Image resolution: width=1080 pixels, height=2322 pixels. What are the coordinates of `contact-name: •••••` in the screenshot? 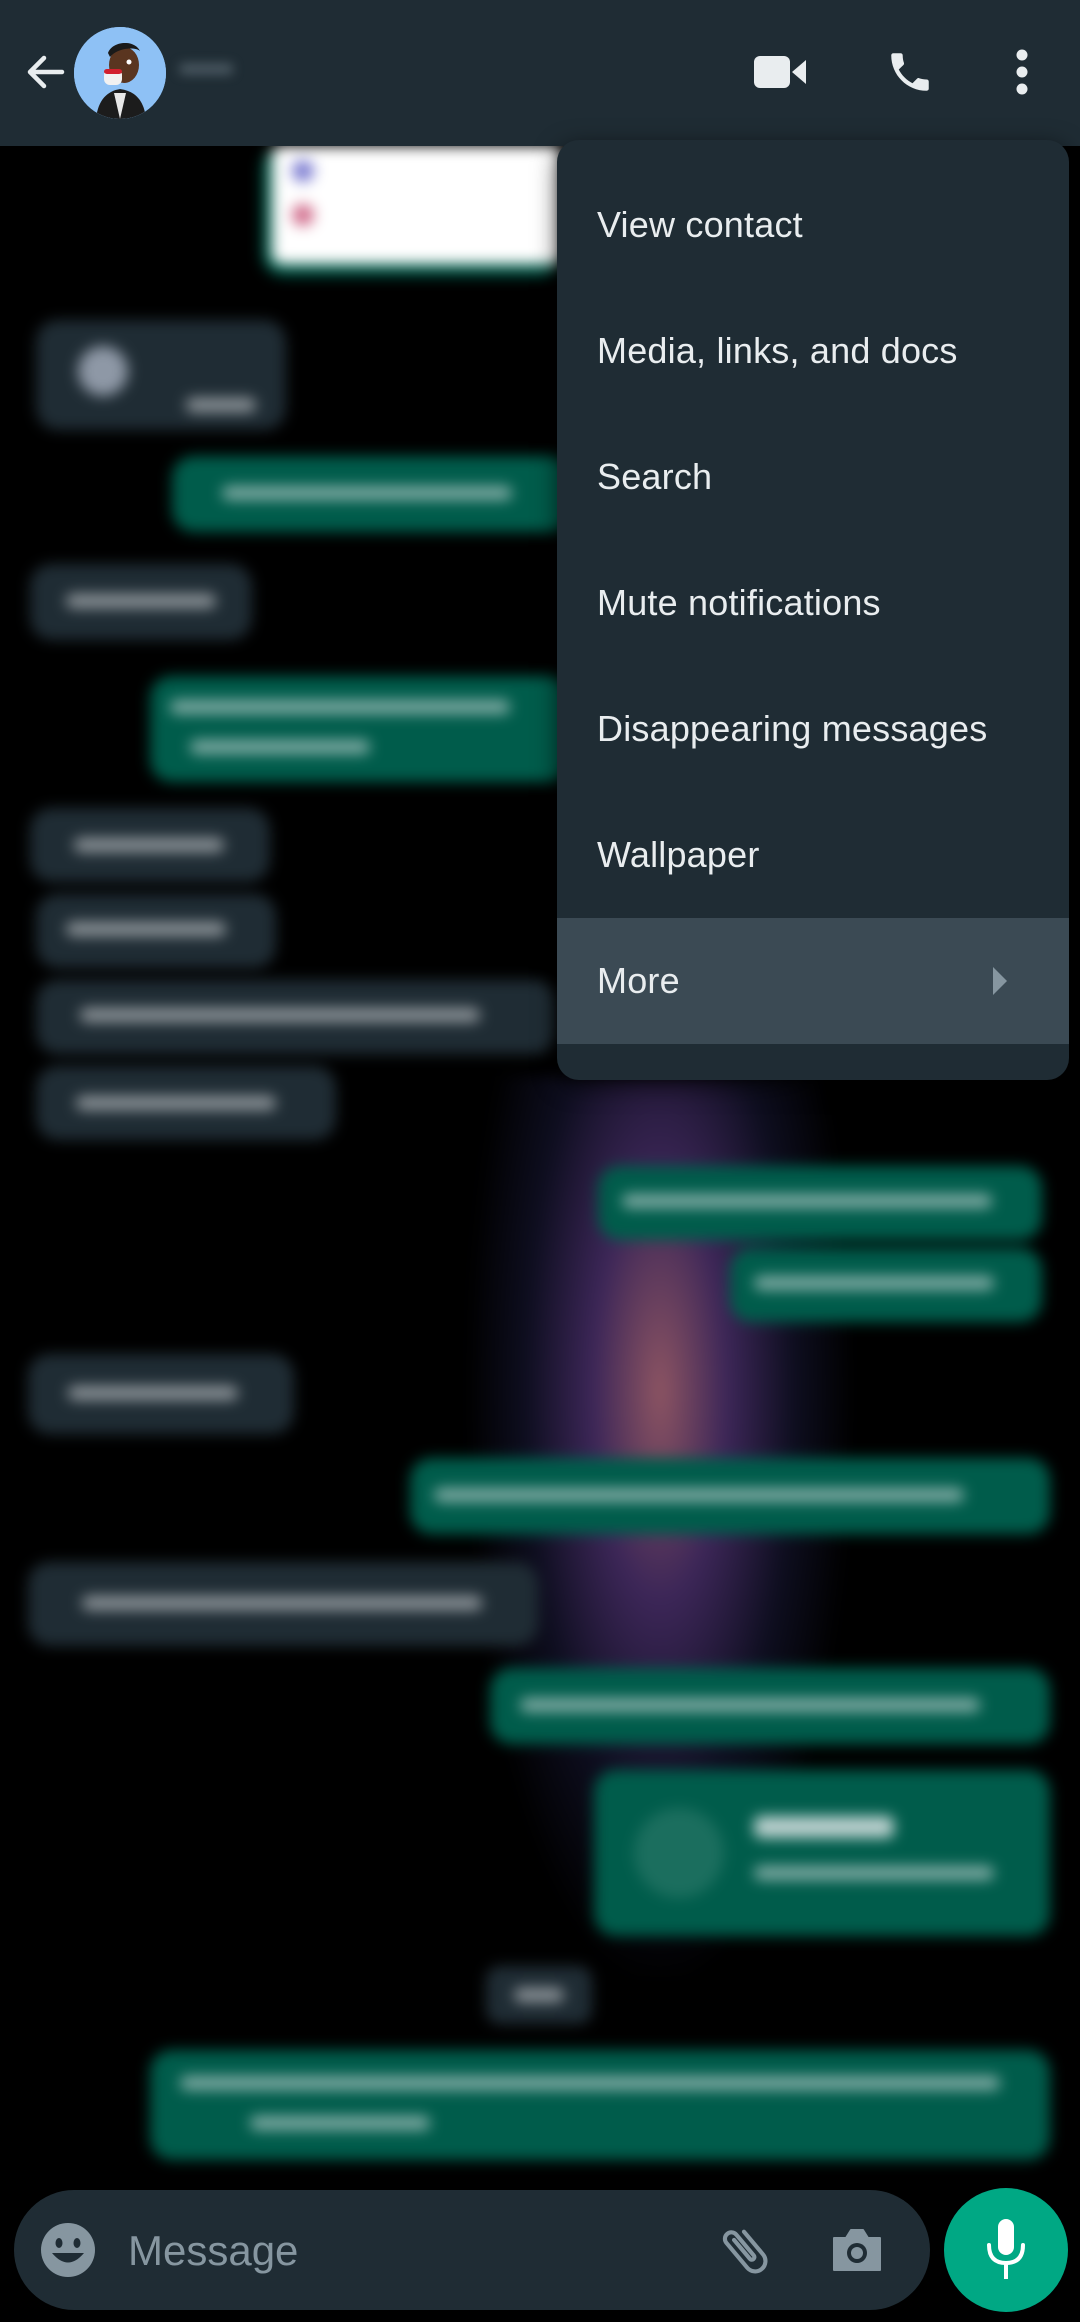 It's located at (270, 70).